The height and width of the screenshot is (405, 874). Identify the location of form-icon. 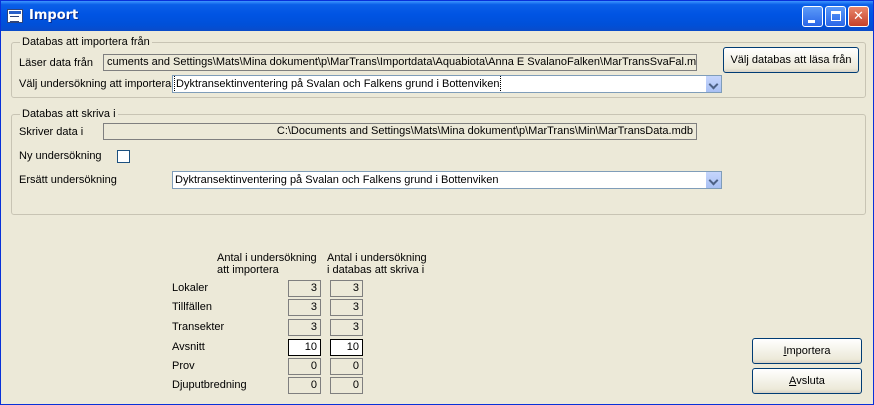
(15, 16).